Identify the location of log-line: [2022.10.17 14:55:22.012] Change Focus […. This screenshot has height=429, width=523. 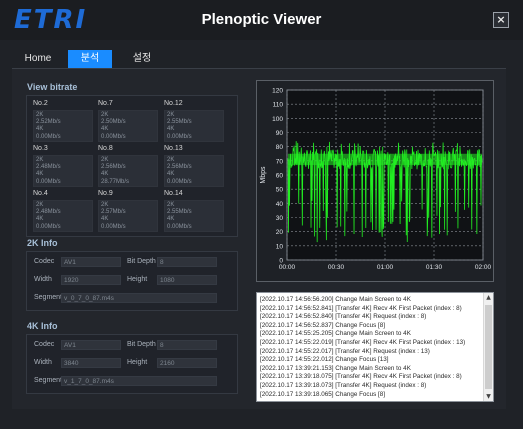
(324, 360).